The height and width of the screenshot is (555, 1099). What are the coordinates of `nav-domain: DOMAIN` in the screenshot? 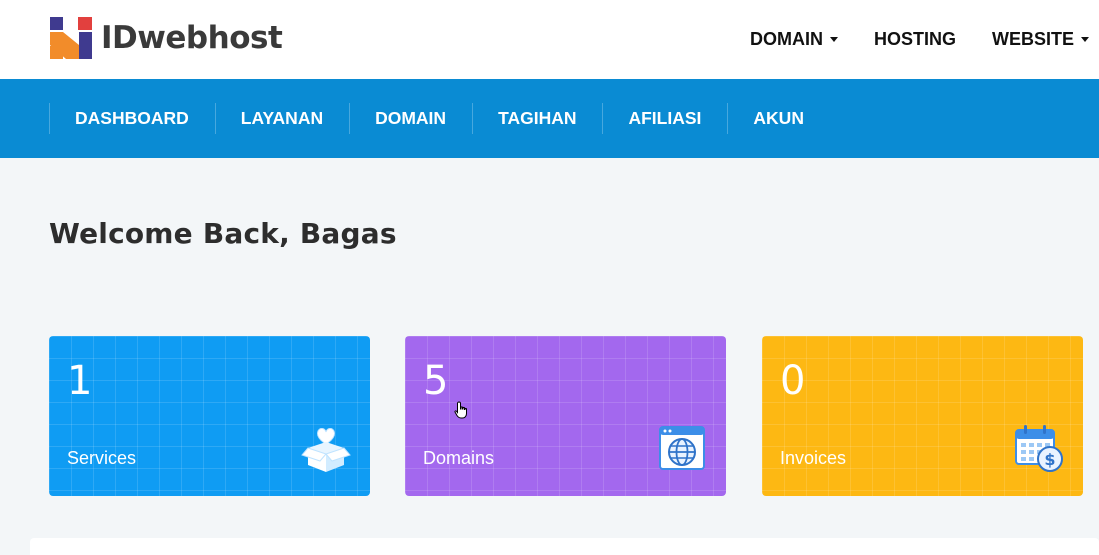 It's located at (410, 118).